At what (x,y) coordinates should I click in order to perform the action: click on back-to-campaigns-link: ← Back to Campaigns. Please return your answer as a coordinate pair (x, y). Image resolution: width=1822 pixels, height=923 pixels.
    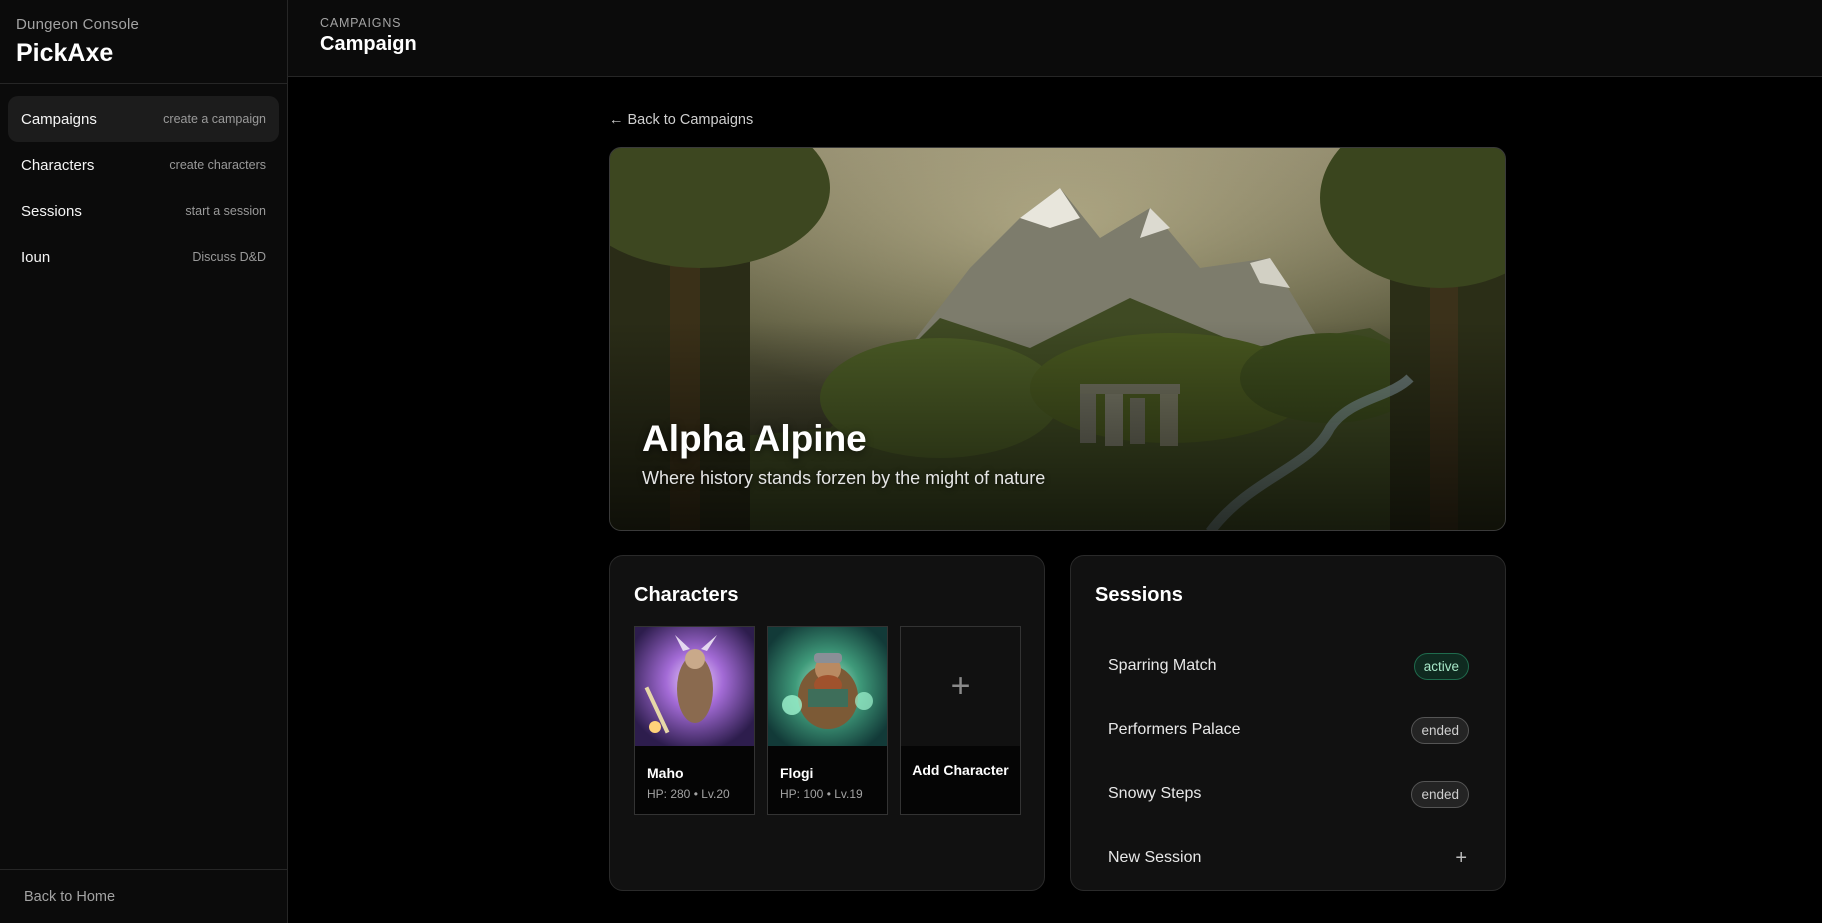
    Looking at the image, I should click on (681, 120).